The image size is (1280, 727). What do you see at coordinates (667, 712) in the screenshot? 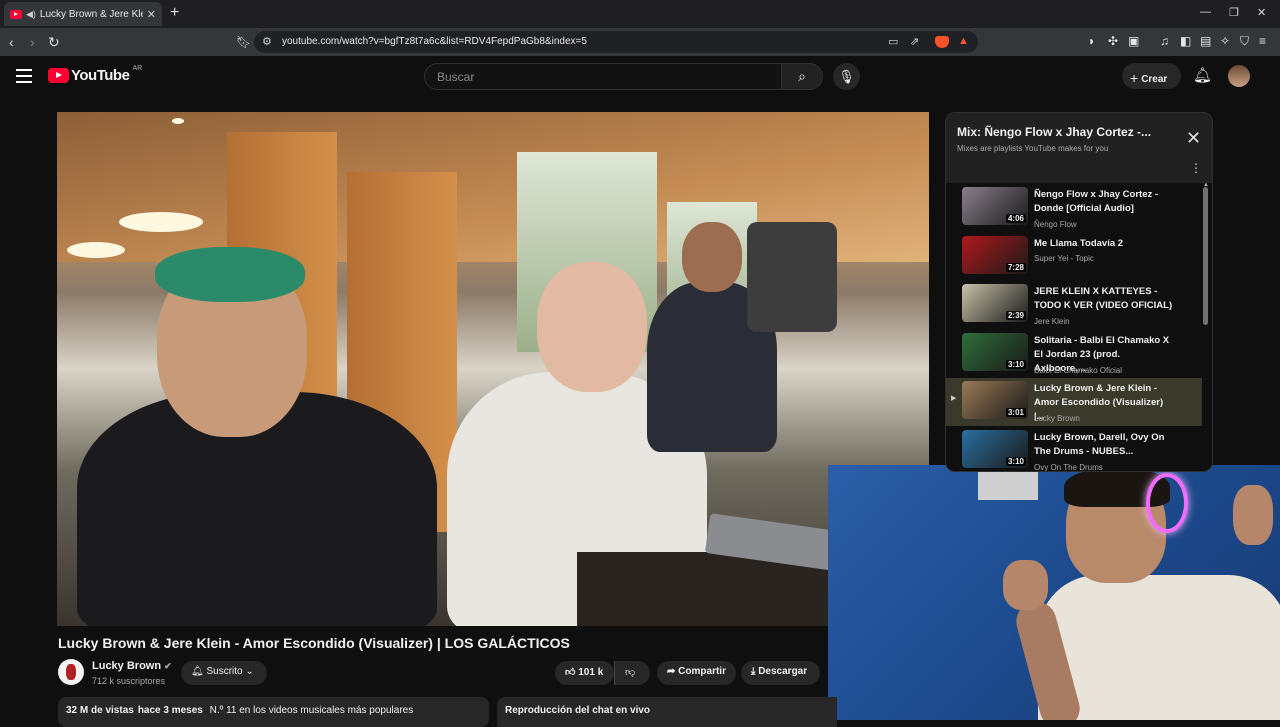
I see `chat-replay: Reproducción del chat en vivo` at bounding box center [667, 712].